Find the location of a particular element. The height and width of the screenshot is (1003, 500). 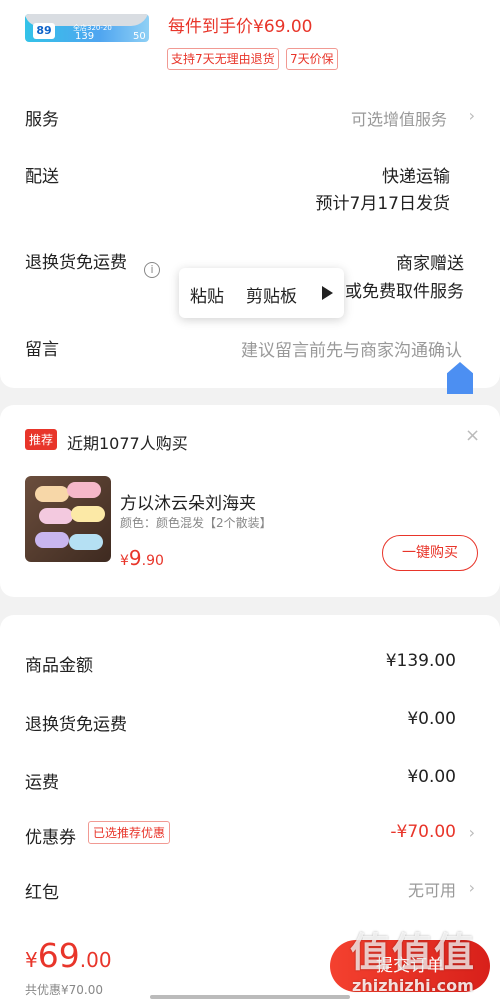

clipboard-button: 剪贴板 is located at coordinates (271, 294).